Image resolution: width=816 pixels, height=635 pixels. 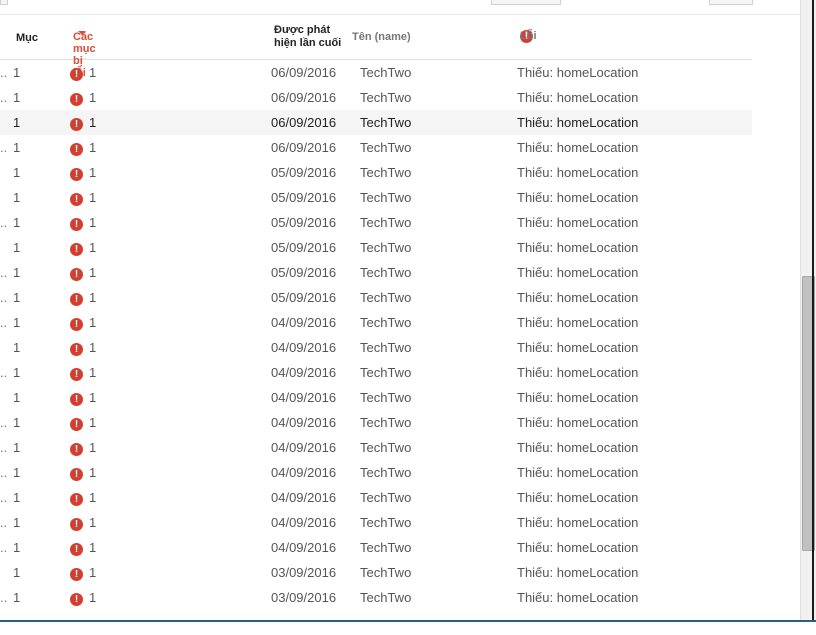 I want to click on toolbar-control-middle, so click(x=526, y=2).